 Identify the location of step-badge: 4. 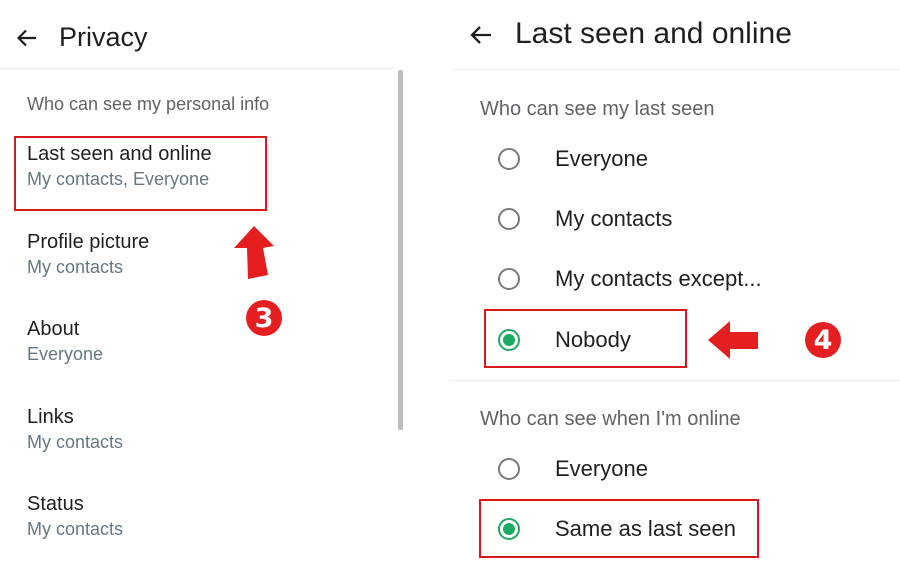
(823, 340).